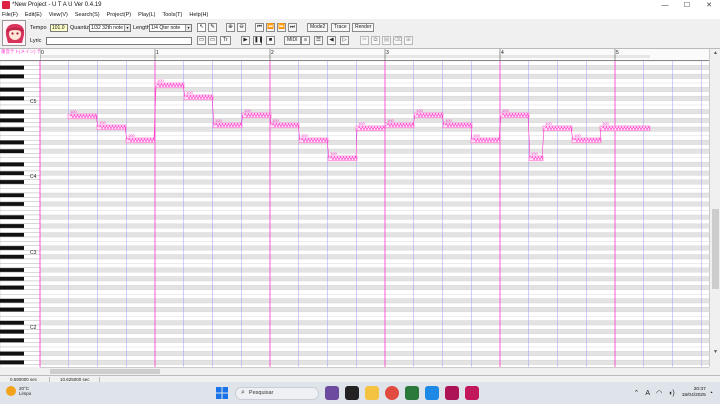 The height and width of the screenshot is (404, 720). I want to click on quantize-select: 1/32 32th note ▾, so click(110, 28).